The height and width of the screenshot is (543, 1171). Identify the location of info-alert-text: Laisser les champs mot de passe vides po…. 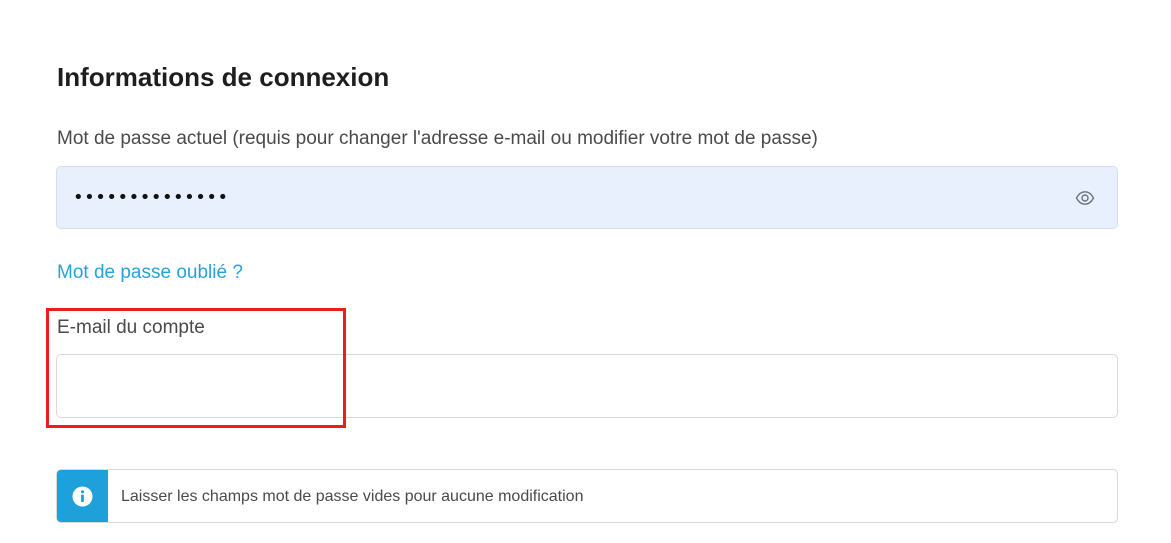
(352, 496).